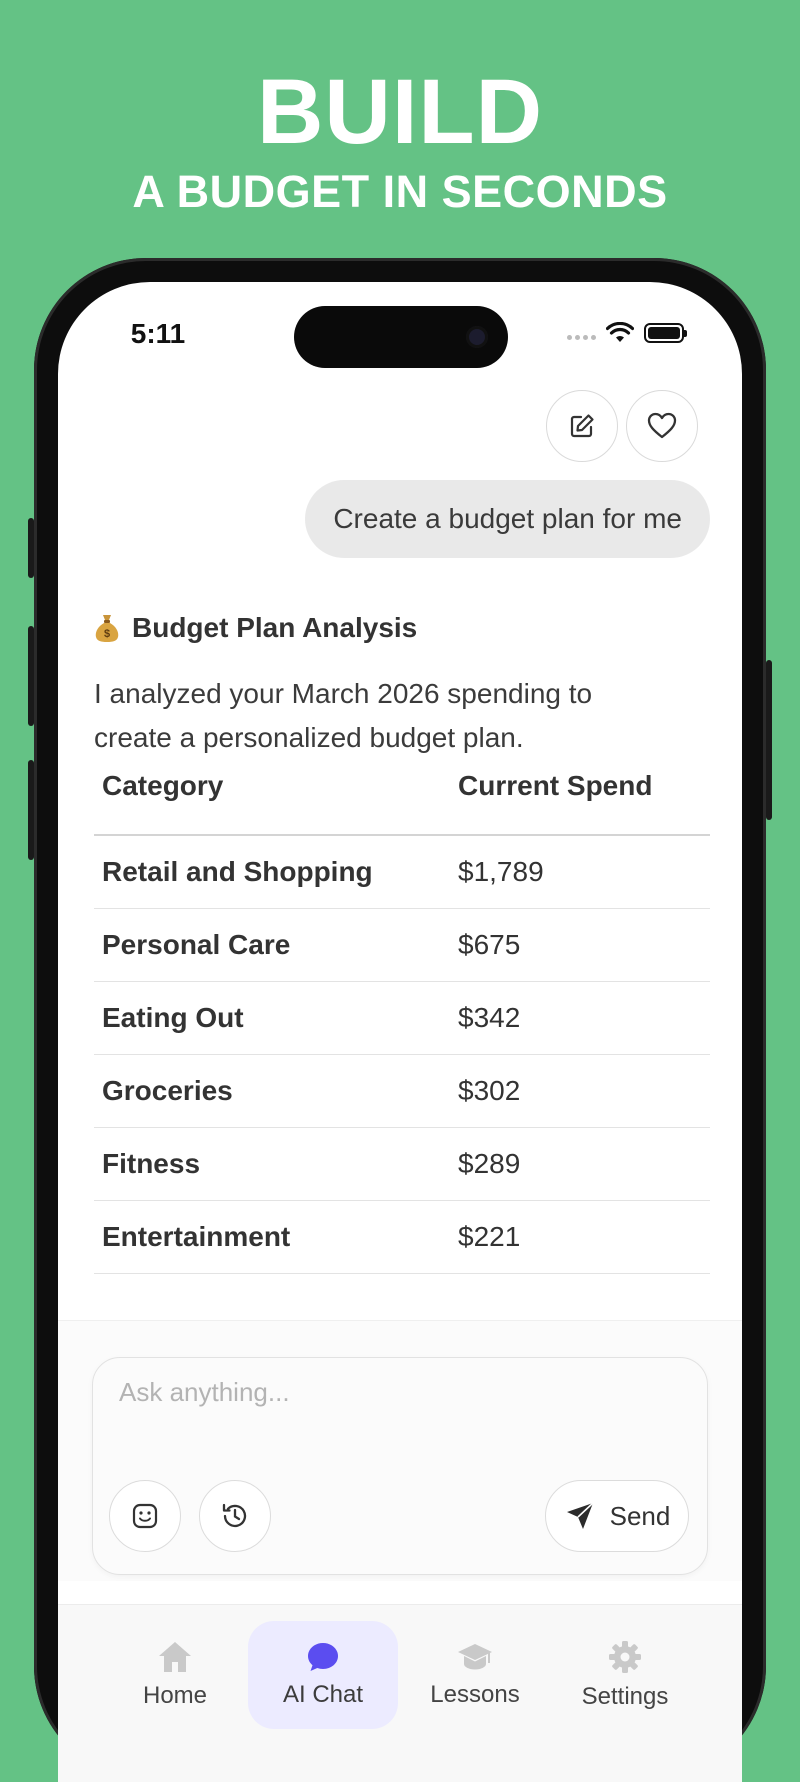  I want to click on emoji-button, so click(145, 1516).